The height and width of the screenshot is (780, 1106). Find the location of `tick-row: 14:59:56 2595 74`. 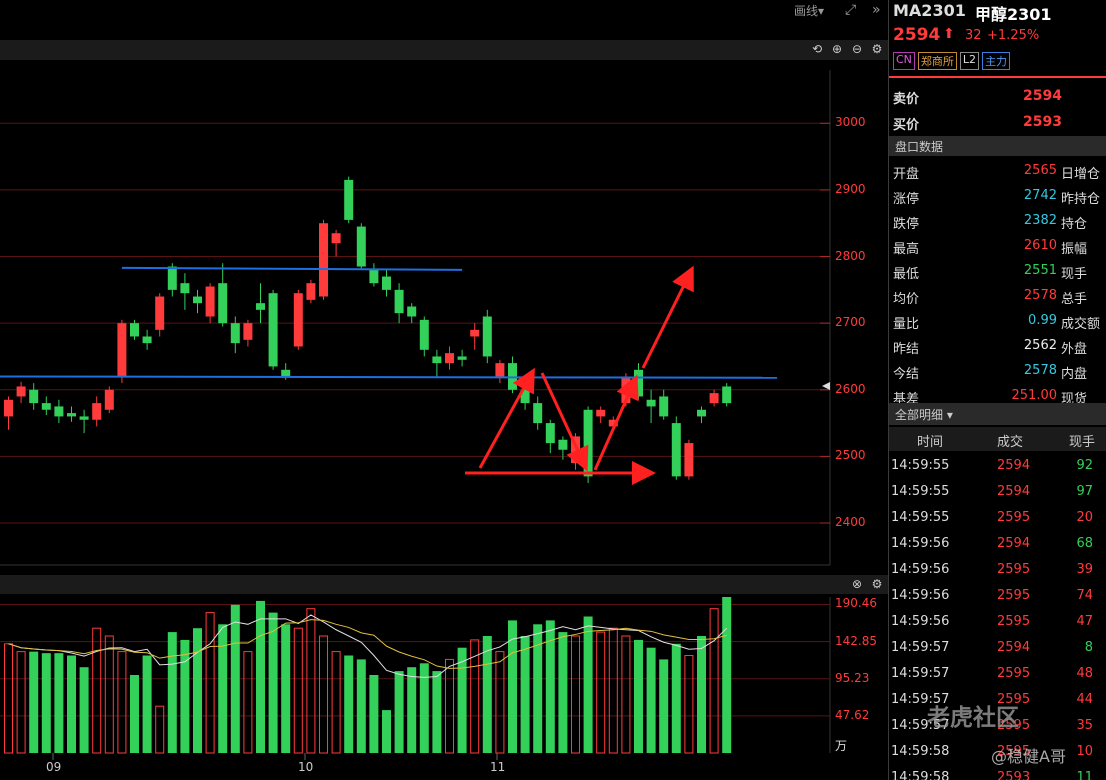

tick-row: 14:59:56 2595 74 is located at coordinates (997, 596).